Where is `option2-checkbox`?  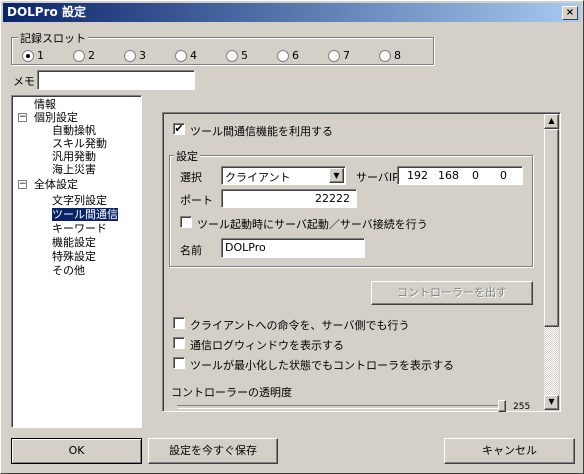
option2-checkbox is located at coordinates (179, 343).